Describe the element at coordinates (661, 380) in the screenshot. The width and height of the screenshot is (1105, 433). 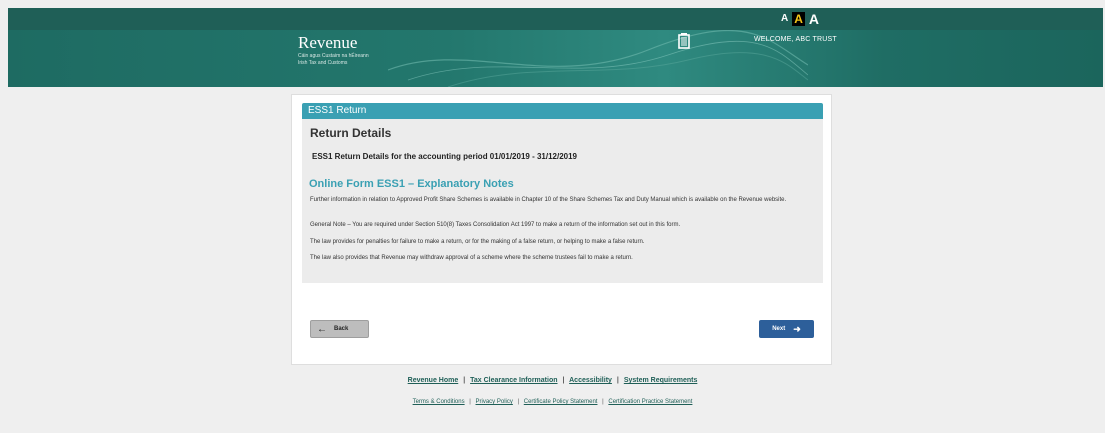
I see `footer-link-system-requirements: System Requirements` at that location.